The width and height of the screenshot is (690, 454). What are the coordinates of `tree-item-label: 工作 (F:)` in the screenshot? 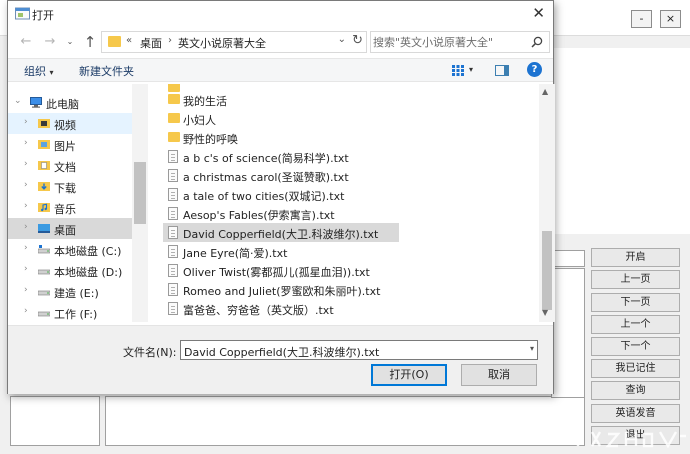 It's located at (76, 314).